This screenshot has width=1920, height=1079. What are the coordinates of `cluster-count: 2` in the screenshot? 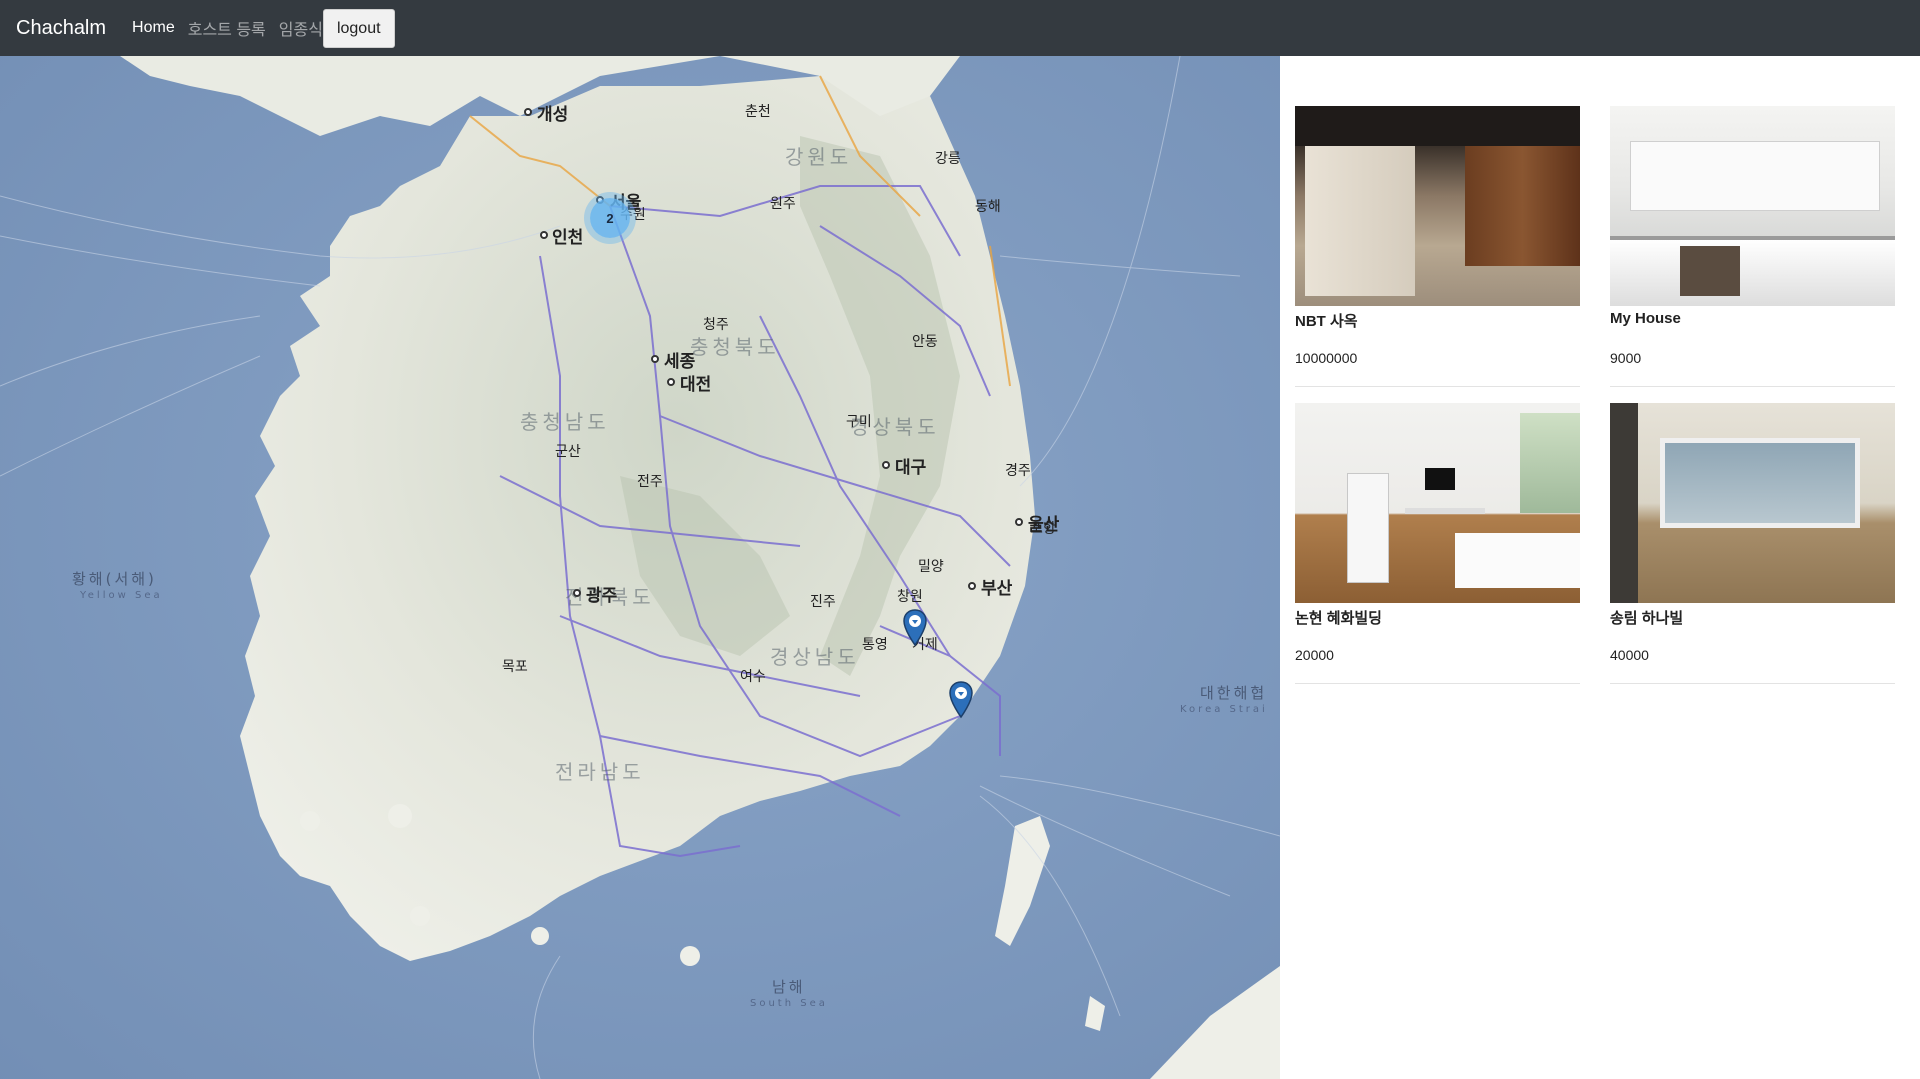 It's located at (610, 218).